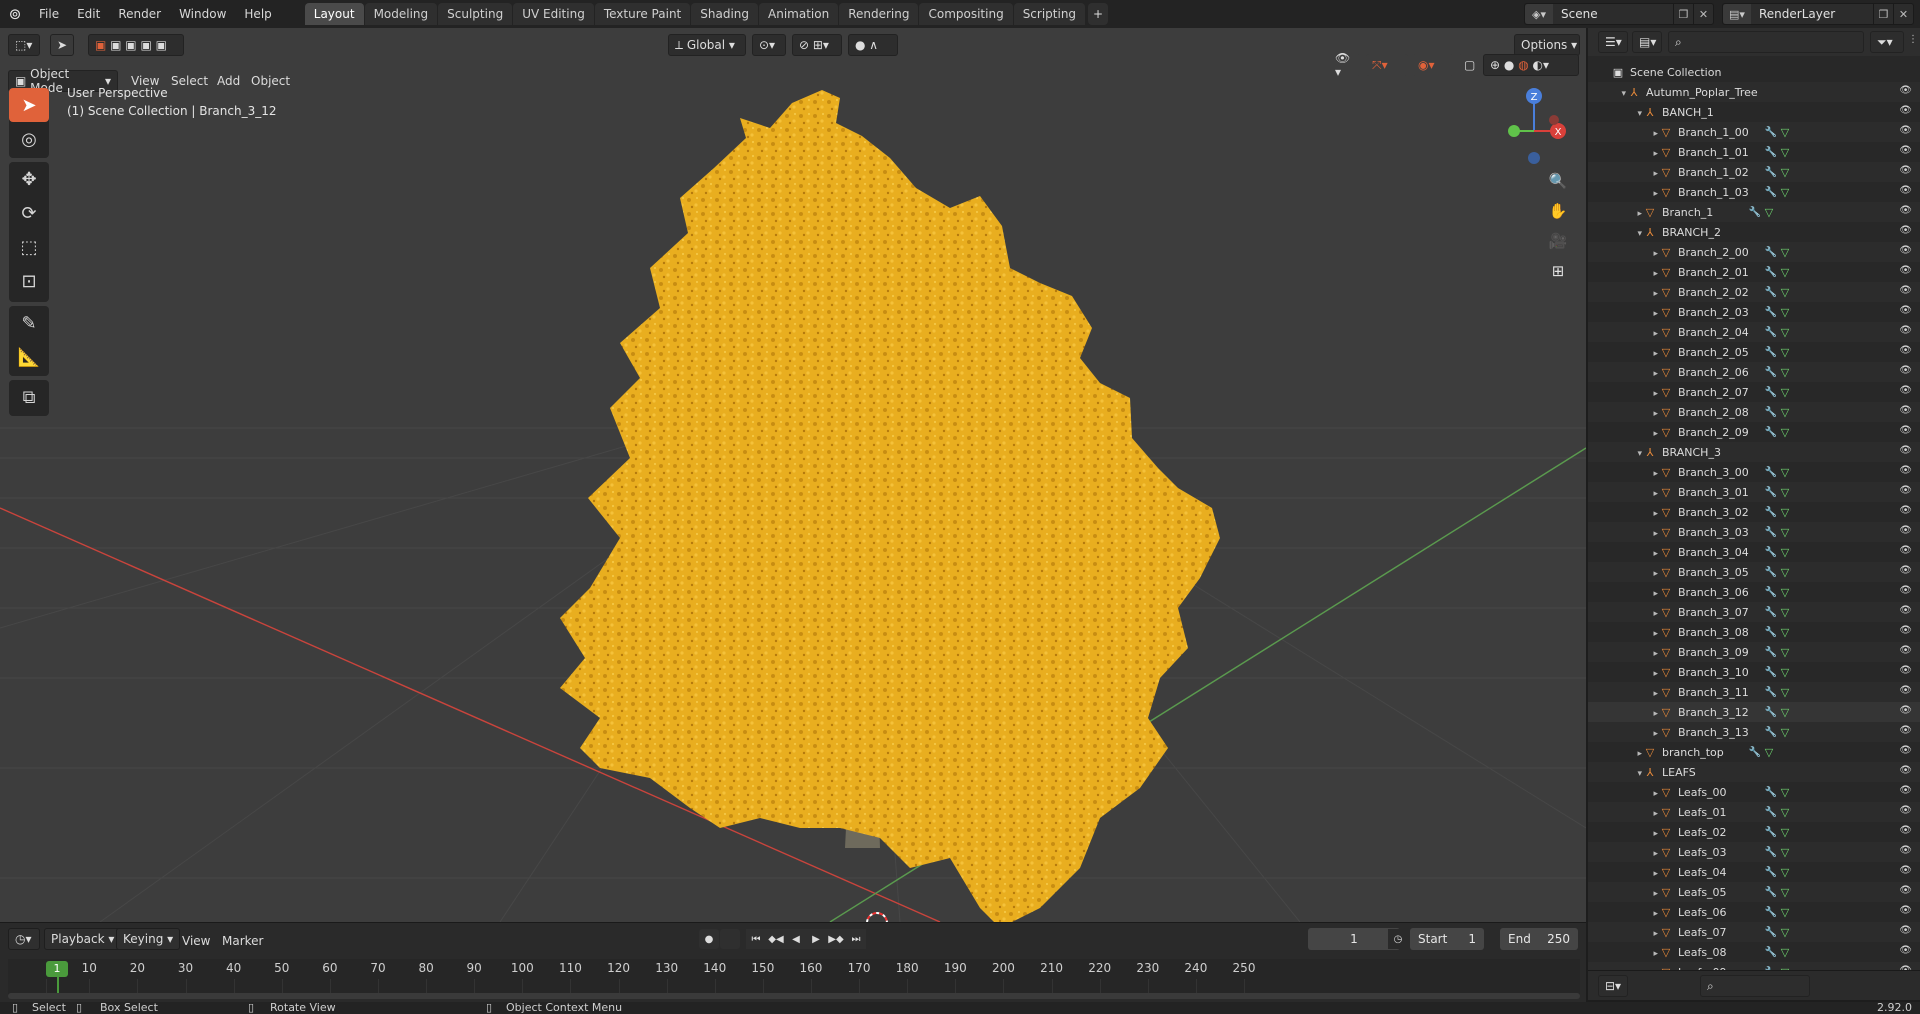  Describe the element at coordinates (29, 179) in the screenshot. I see `move-tool-icon: ✥` at that location.